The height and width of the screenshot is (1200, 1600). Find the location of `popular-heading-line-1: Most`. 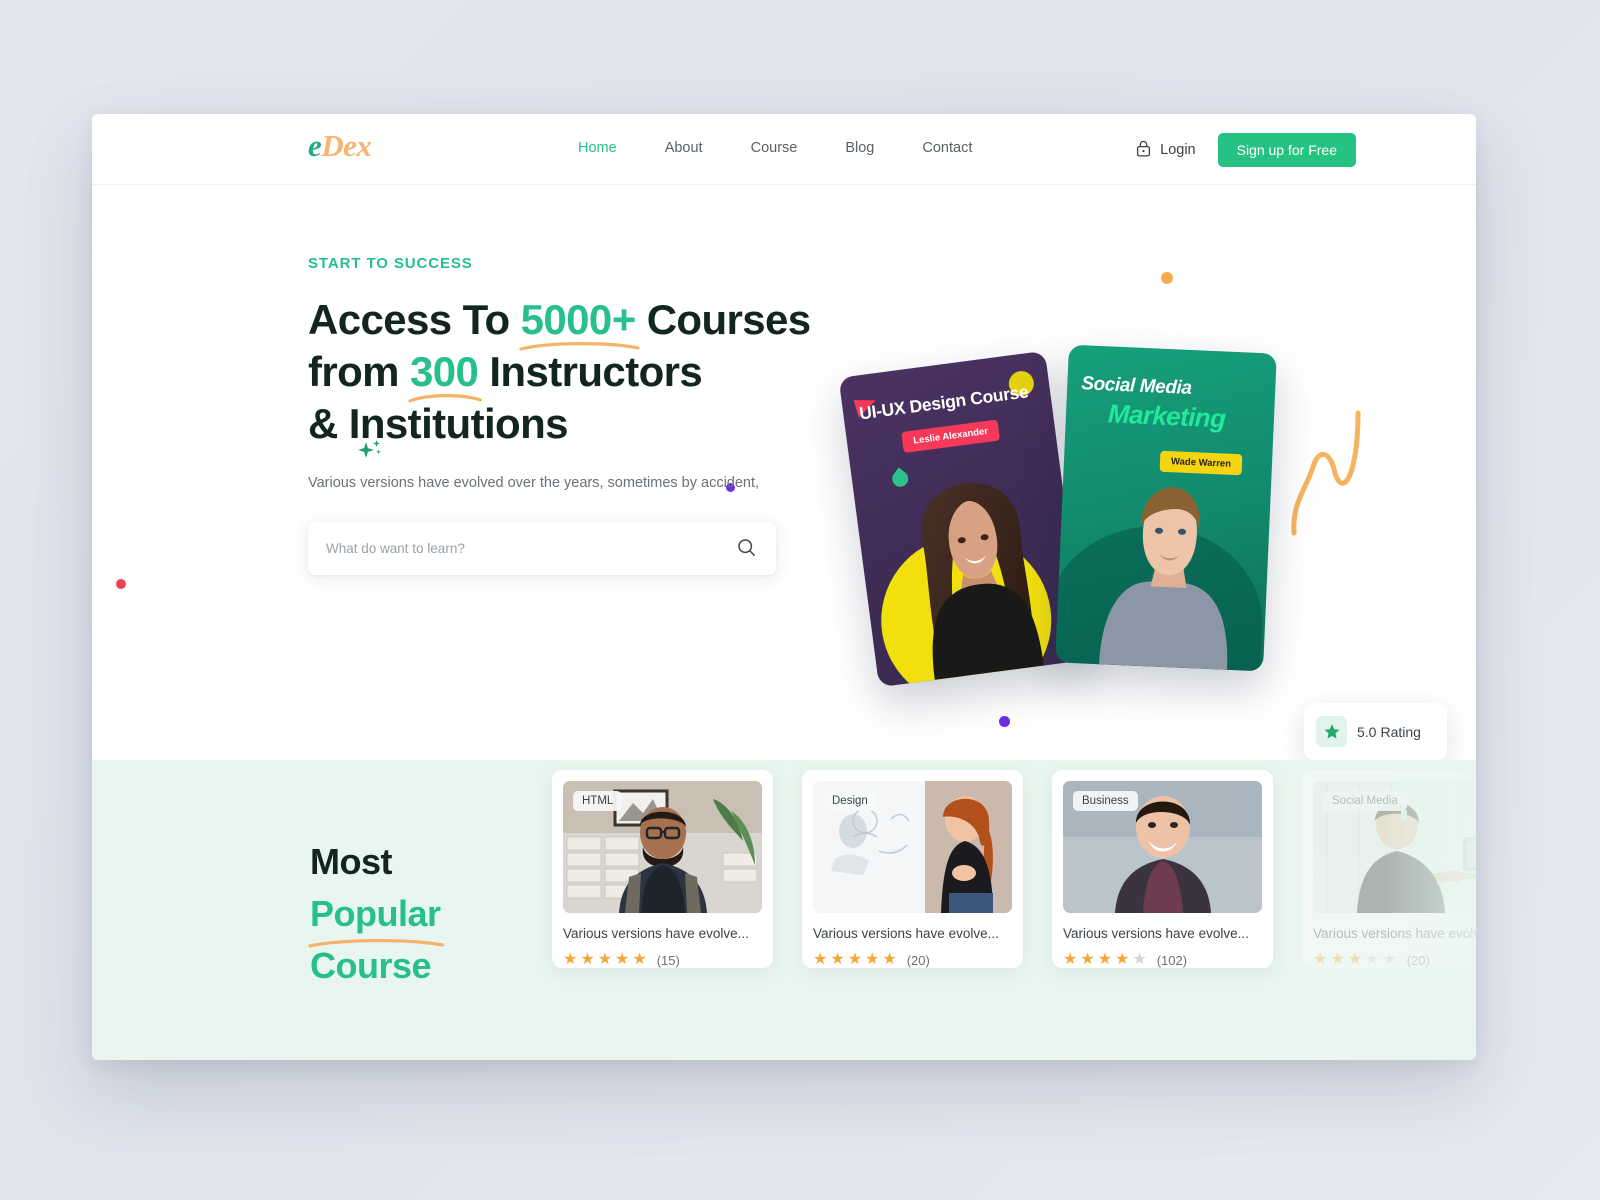

popular-heading-line-1: Most is located at coordinates (351, 861).